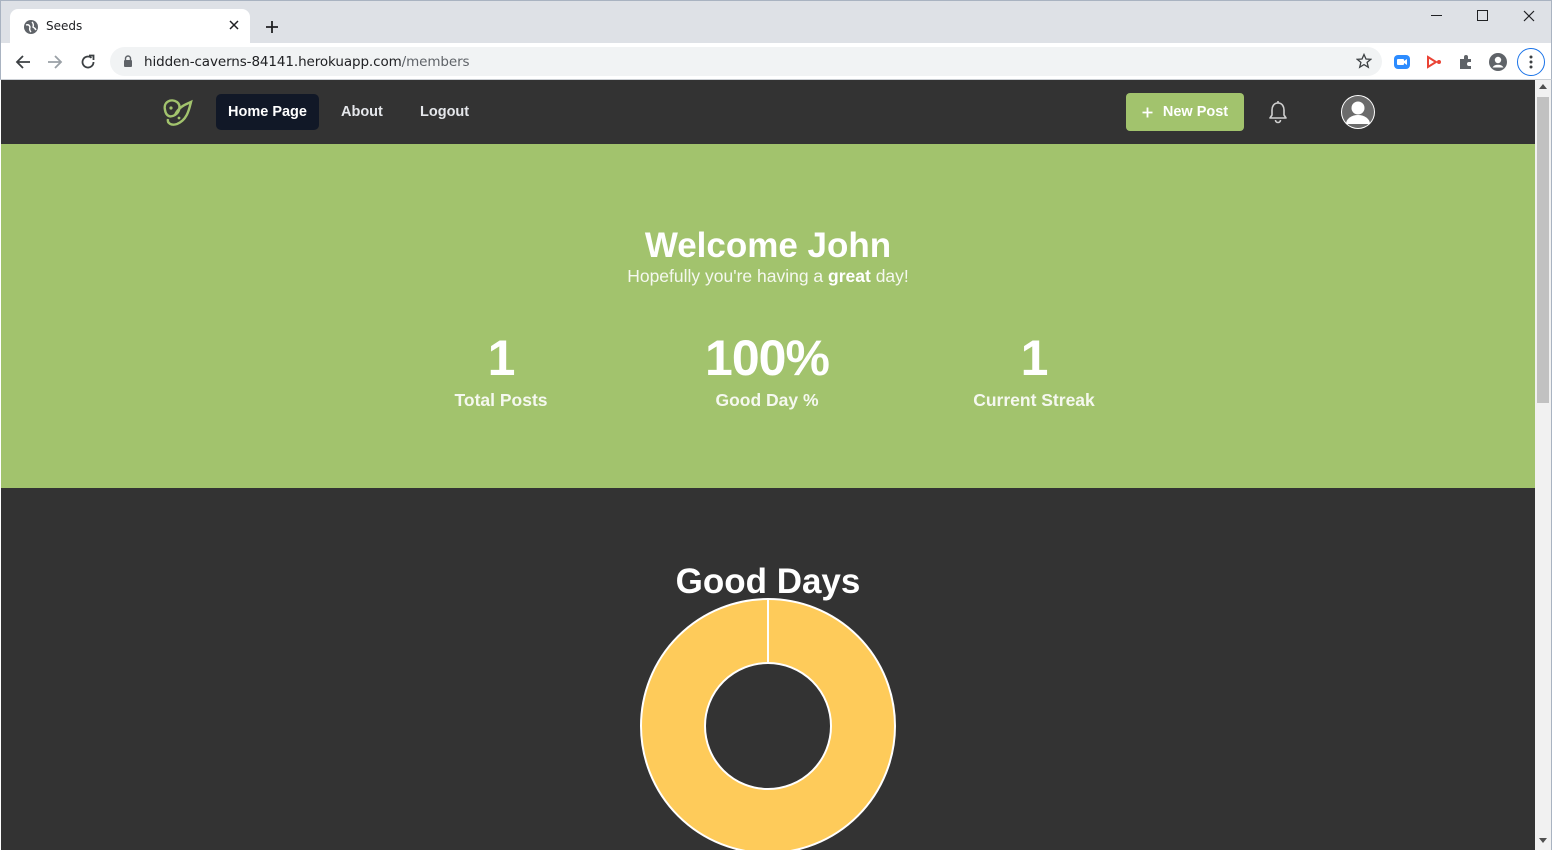 The image size is (1552, 850). I want to click on subtitle-before: Hopefully you're having a, so click(728, 276).